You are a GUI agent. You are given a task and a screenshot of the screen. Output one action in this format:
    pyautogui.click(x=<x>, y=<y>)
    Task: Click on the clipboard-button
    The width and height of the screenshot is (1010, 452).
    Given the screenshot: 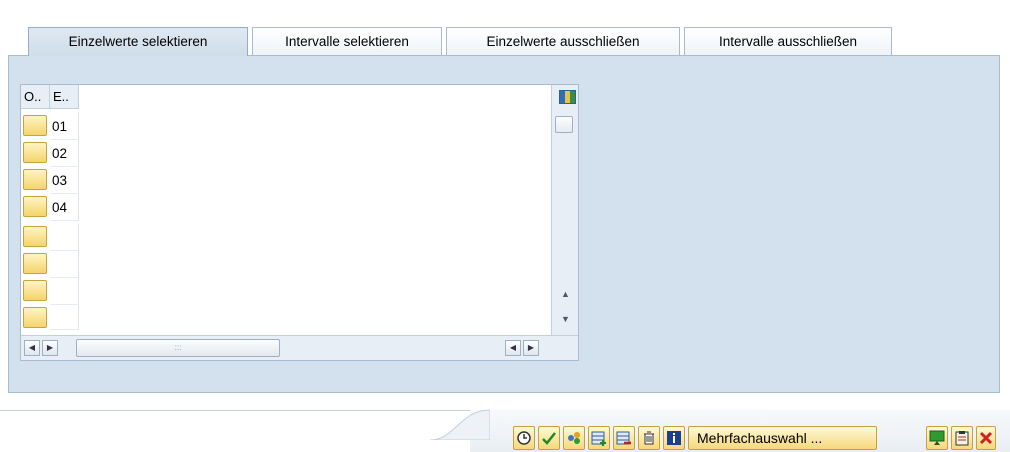 What is the action you would take?
    pyautogui.click(x=962, y=438)
    